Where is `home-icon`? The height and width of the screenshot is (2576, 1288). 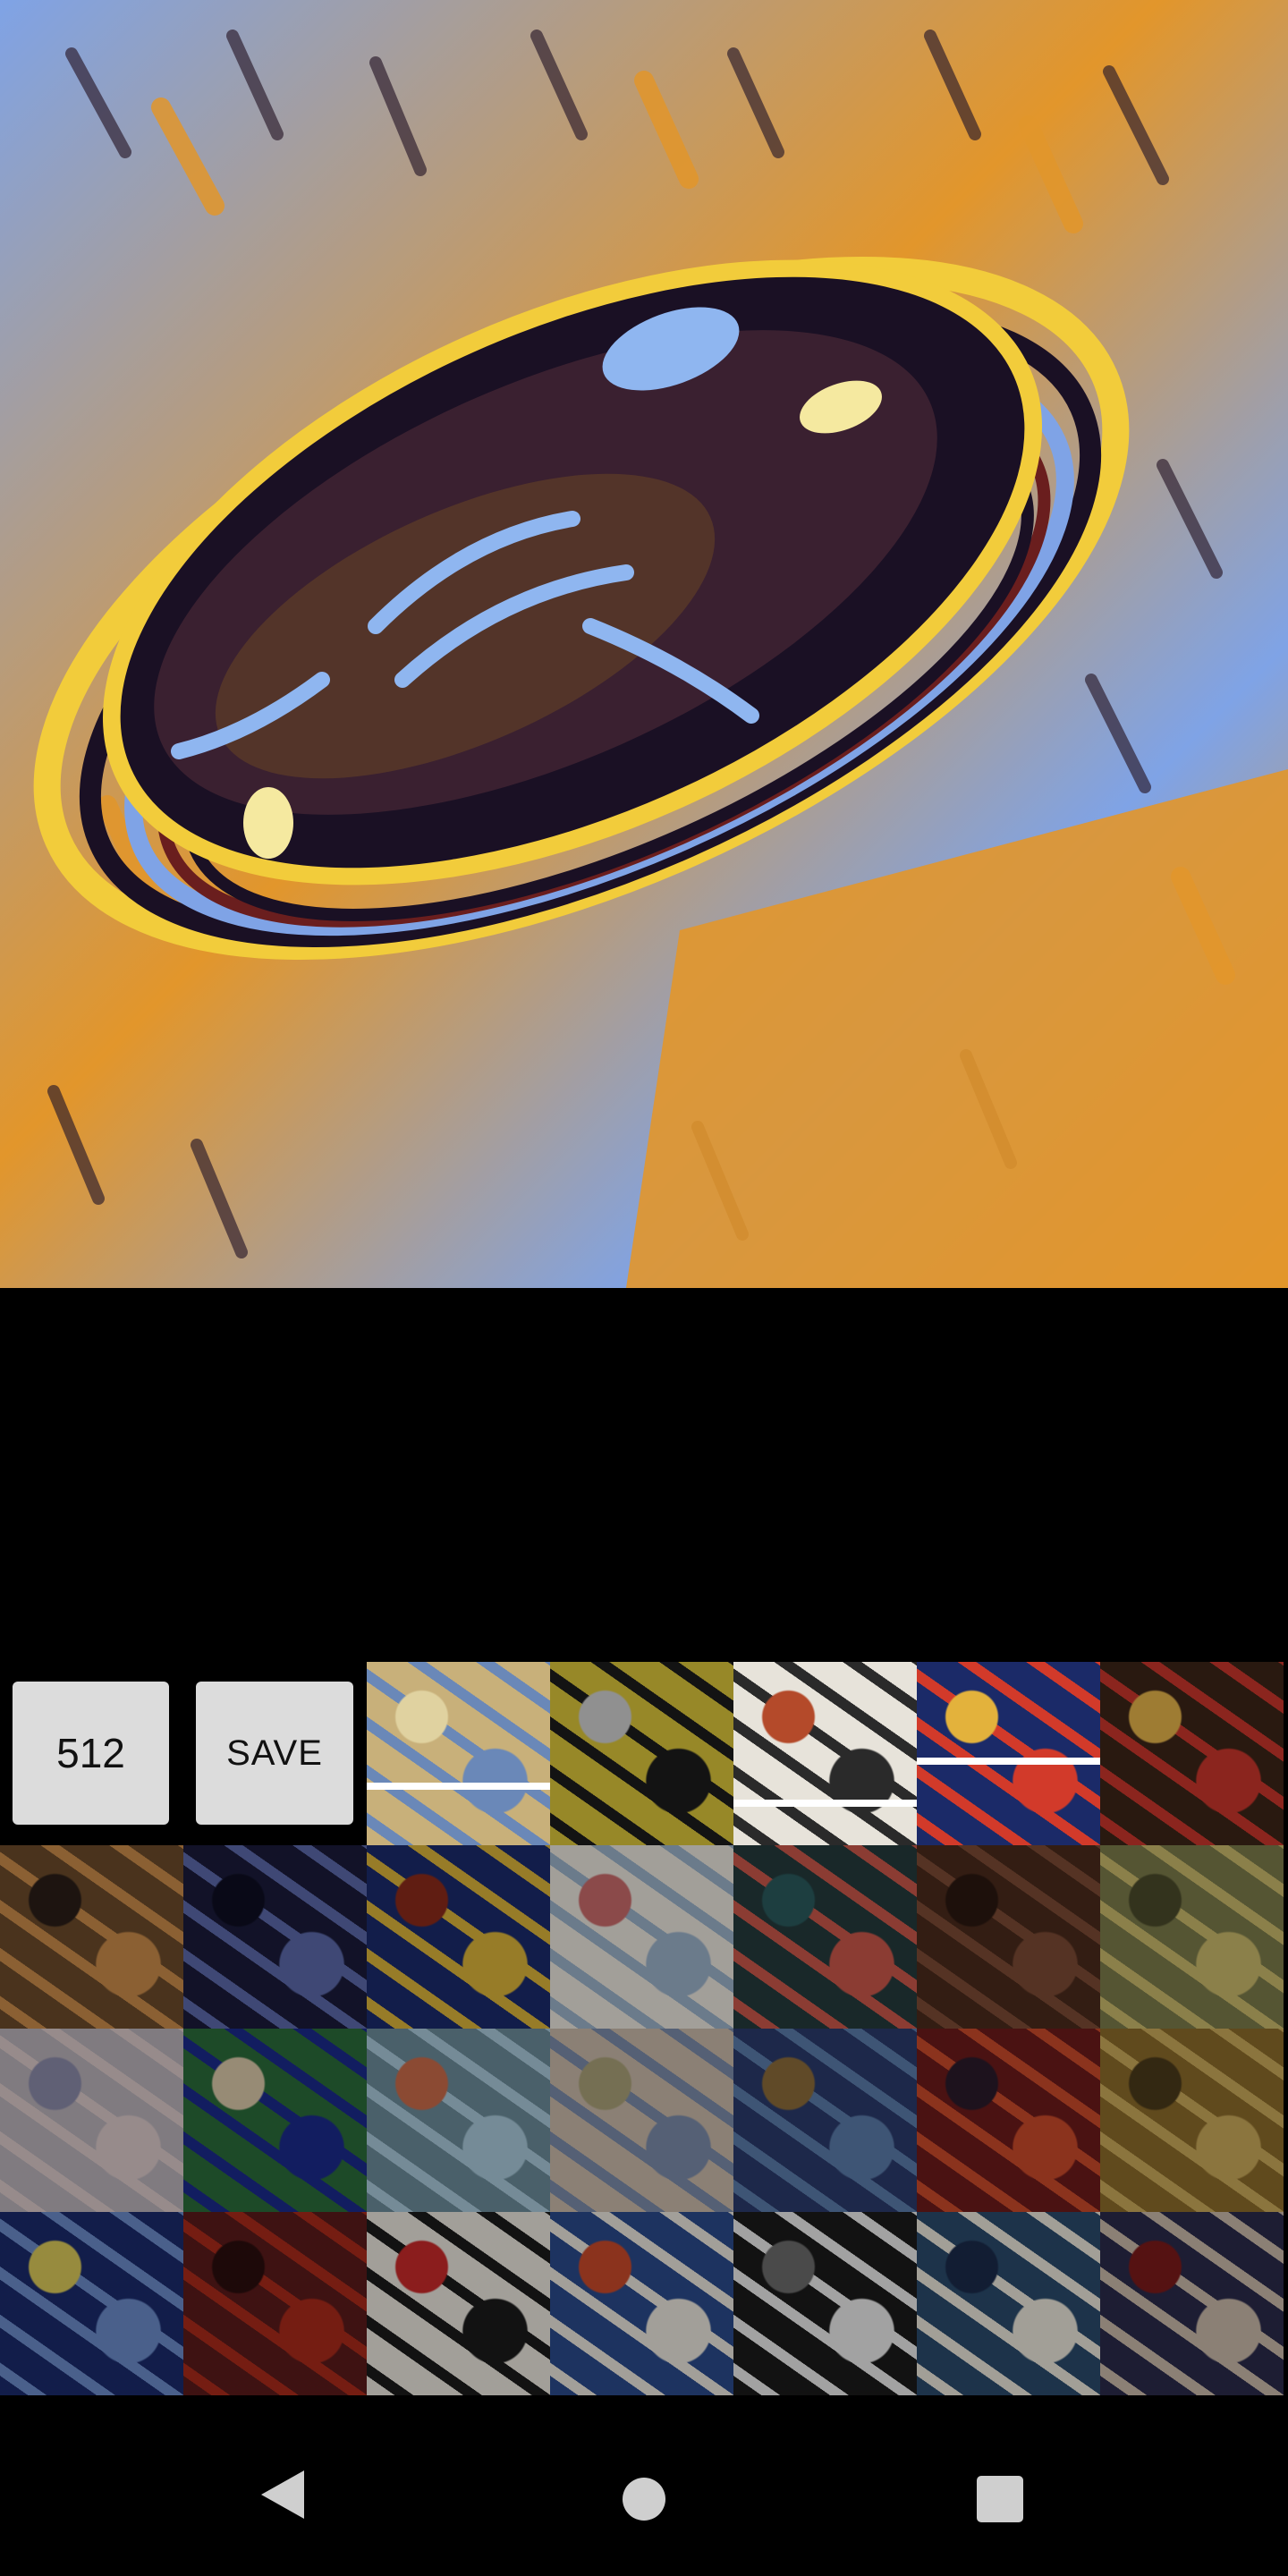
home-icon is located at coordinates (644, 2499).